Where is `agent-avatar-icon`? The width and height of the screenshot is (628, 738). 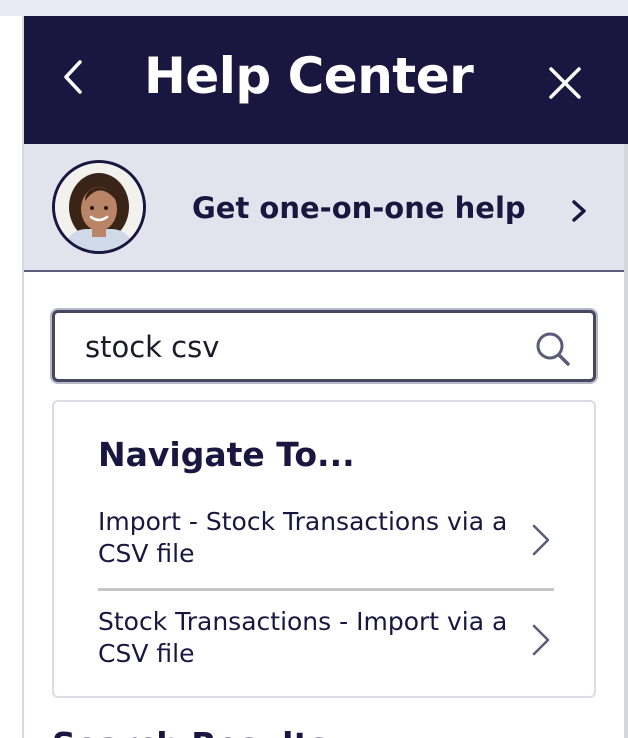 agent-avatar-icon is located at coordinates (99, 207).